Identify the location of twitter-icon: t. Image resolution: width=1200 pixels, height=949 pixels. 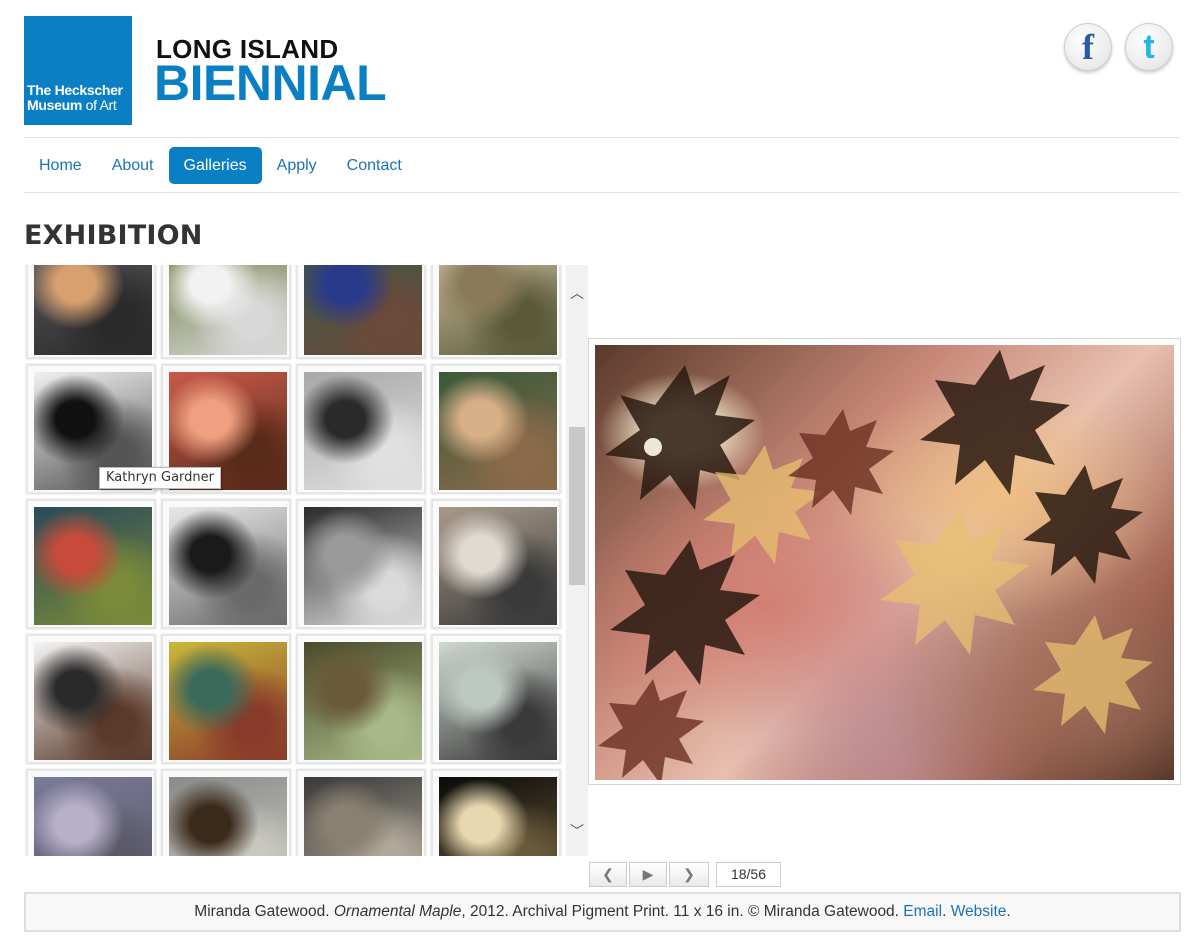
(1149, 47).